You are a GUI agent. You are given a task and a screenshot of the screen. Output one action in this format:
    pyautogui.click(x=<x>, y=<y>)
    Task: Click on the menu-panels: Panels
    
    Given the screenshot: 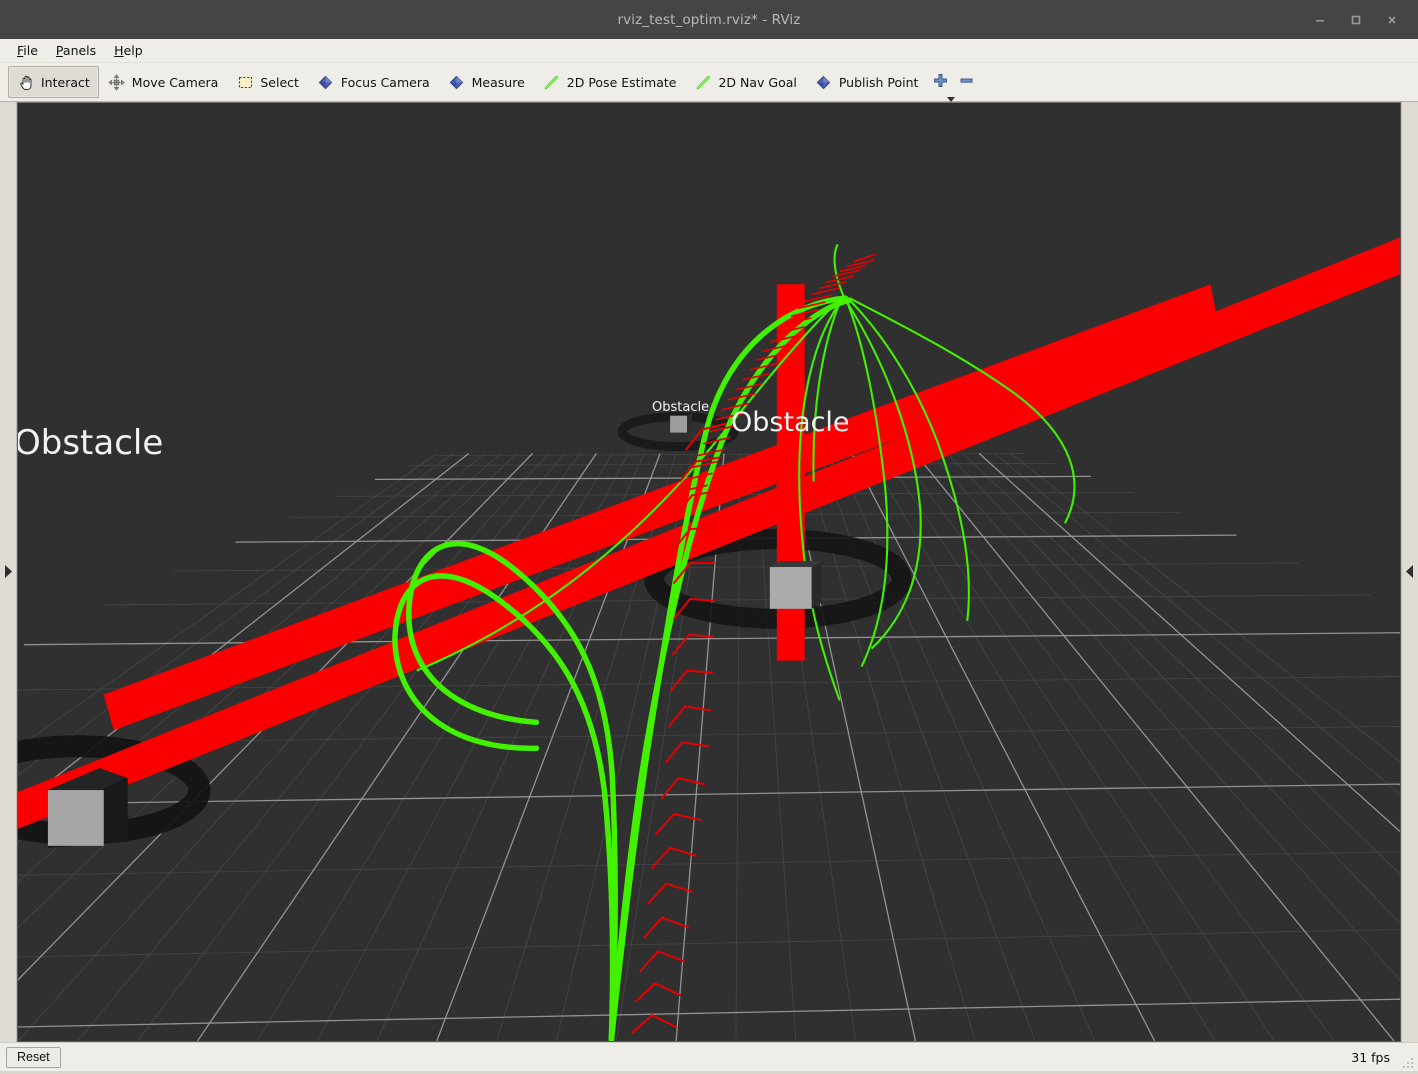 What is the action you would take?
    pyautogui.click(x=76, y=50)
    